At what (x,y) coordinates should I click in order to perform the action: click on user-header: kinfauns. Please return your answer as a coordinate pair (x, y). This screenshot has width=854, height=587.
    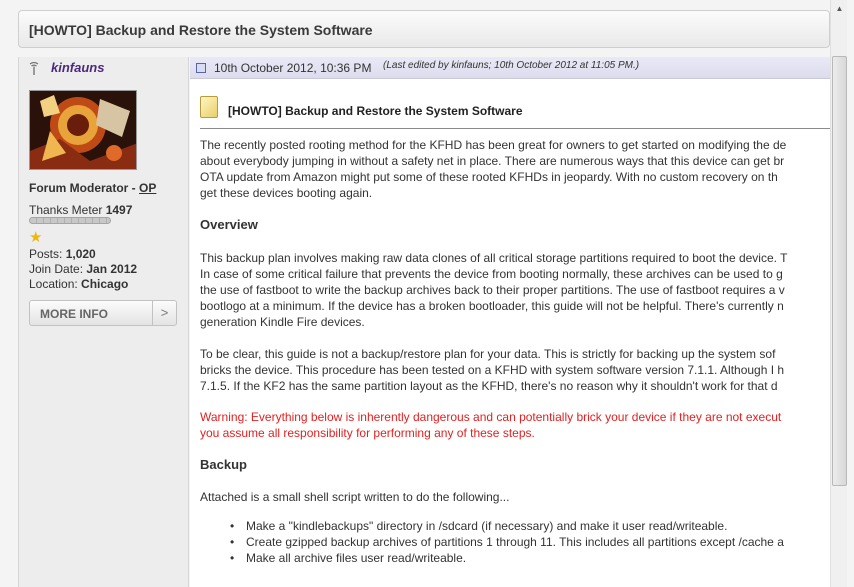
    Looking at the image, I should click on (104, 68).